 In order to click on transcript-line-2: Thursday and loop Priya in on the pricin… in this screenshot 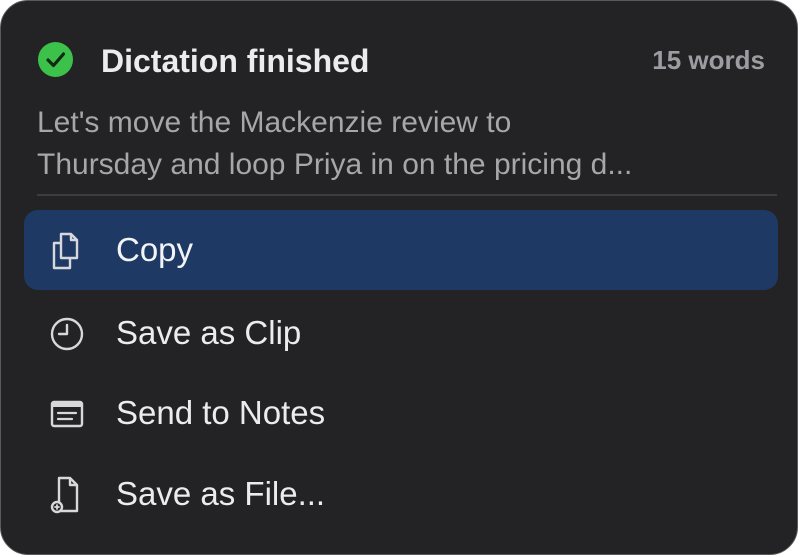, I will do `click(335, 164)`.